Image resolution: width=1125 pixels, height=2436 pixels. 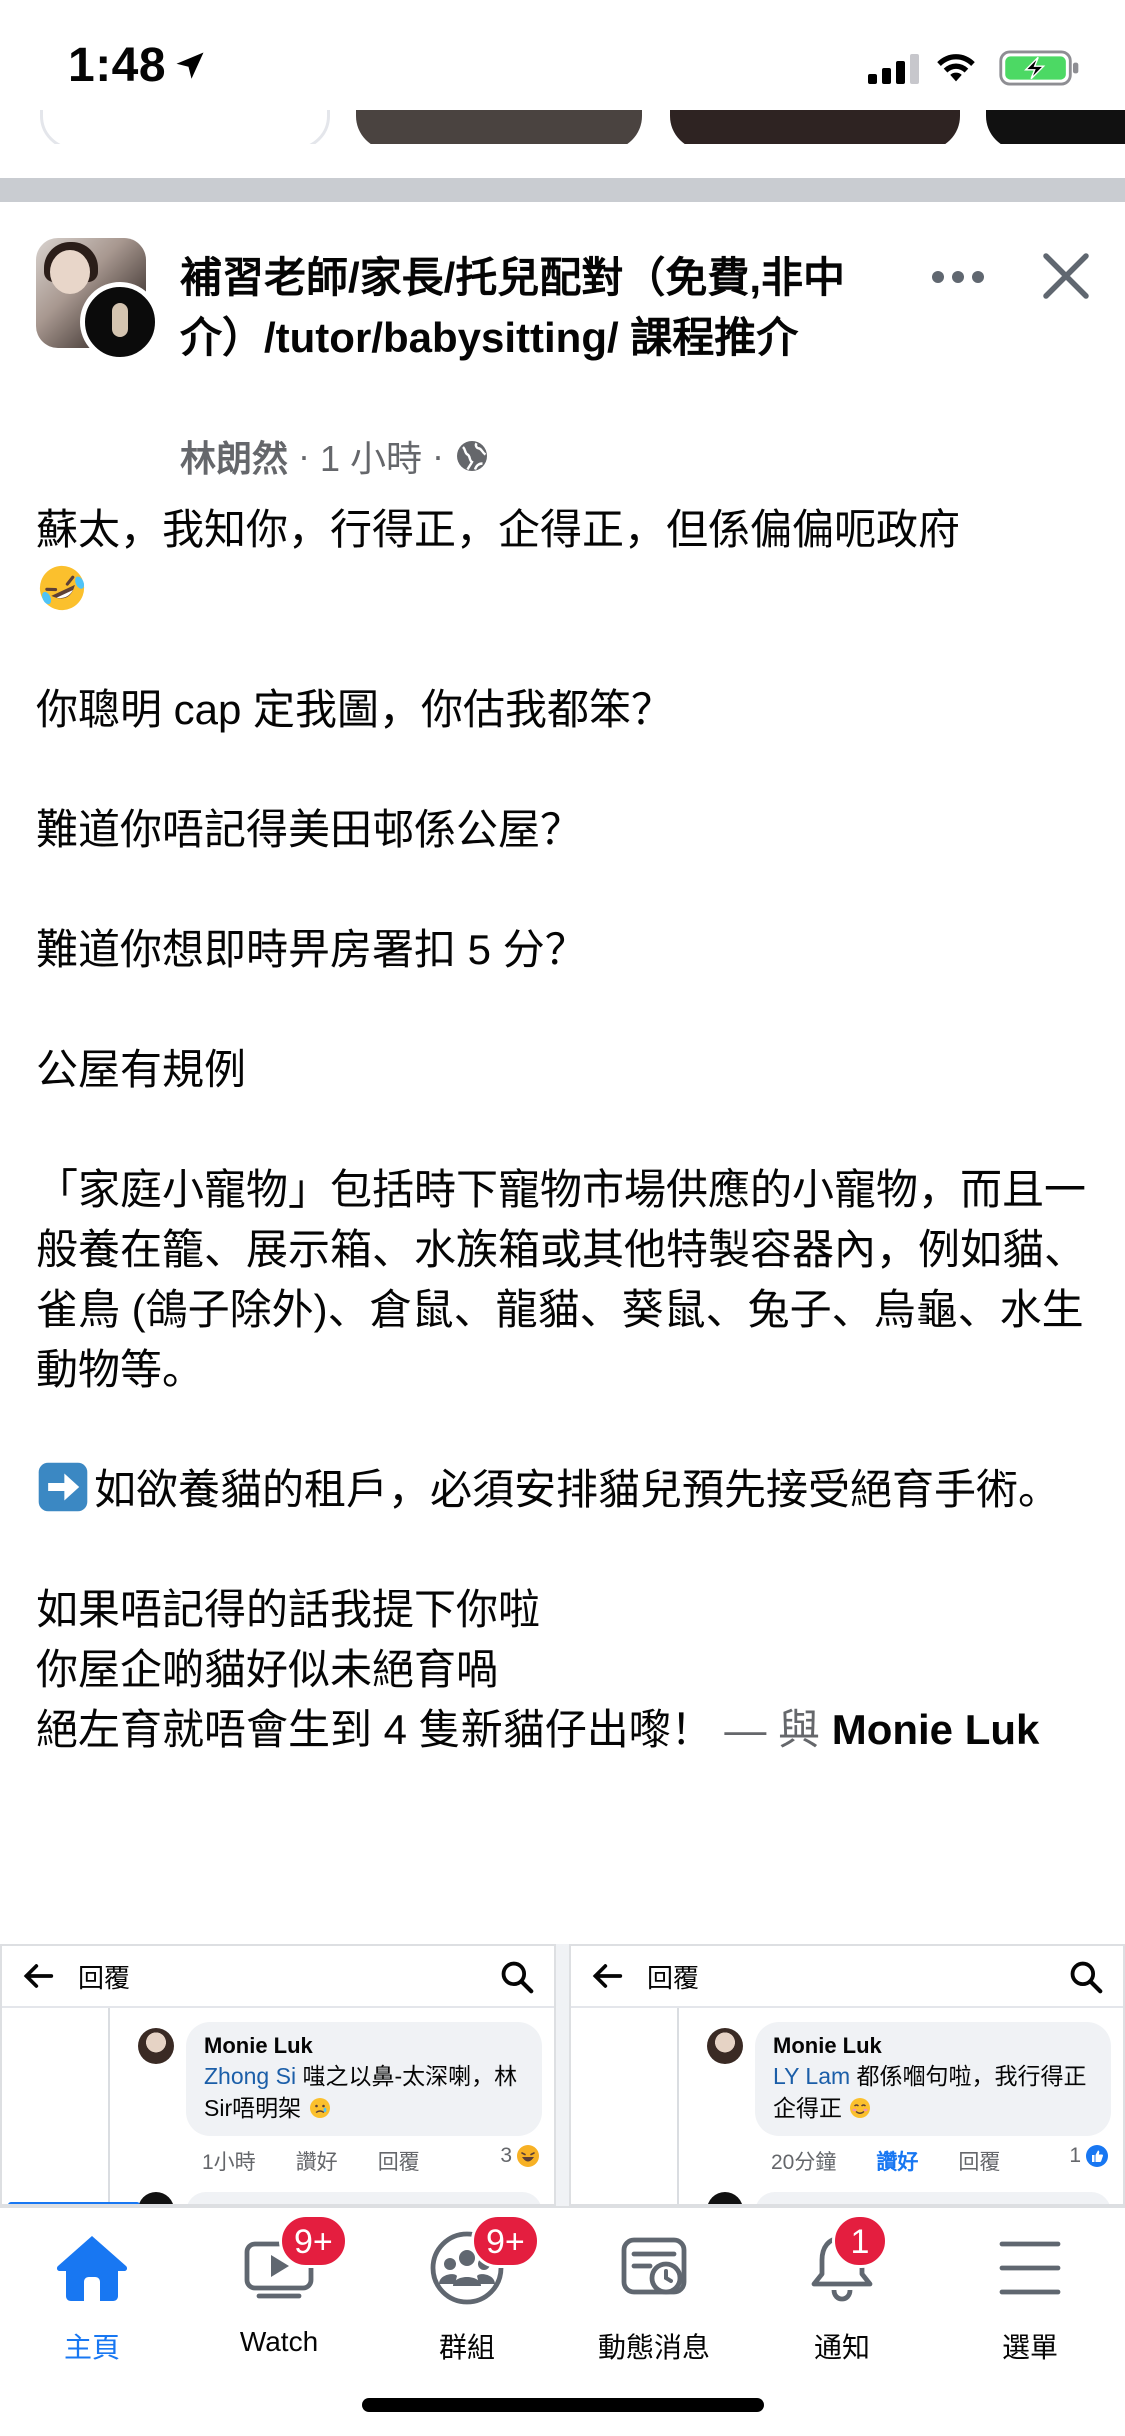 What do you see at coordinates (288, 1609) in the screenshot?
I see `post-line: 如果唔記得的話我提下你啦` at bounding box center [288, 1609].